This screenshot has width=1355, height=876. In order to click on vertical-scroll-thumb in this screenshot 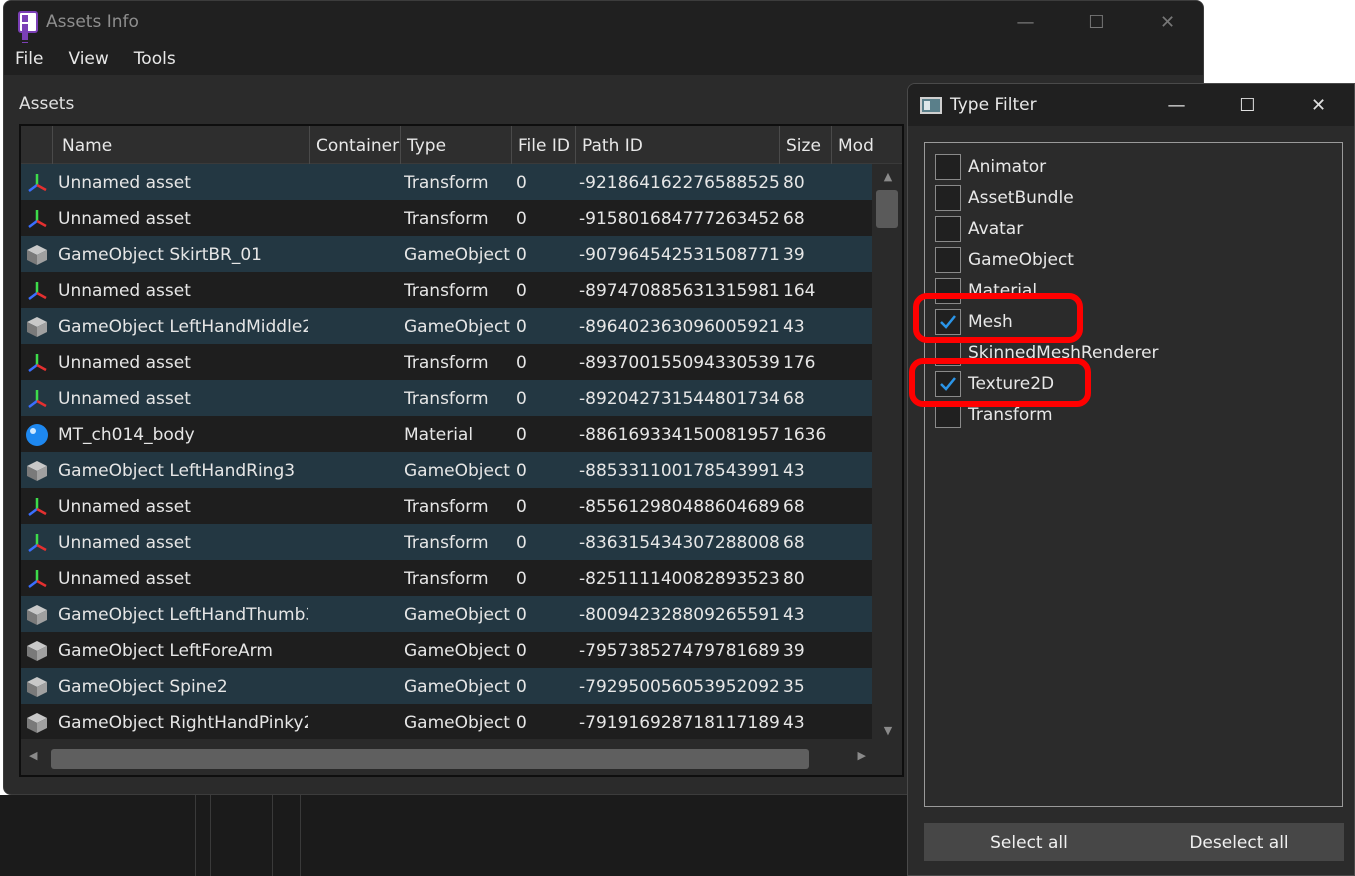, I will do `click(887, 209)`.